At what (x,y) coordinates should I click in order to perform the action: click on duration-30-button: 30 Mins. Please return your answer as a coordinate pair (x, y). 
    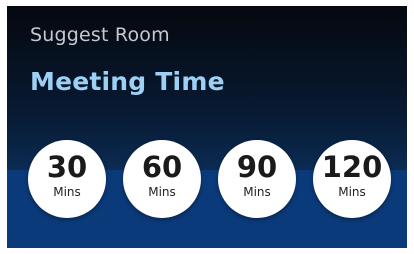
    Looking at the image, I should click on (67, 179).